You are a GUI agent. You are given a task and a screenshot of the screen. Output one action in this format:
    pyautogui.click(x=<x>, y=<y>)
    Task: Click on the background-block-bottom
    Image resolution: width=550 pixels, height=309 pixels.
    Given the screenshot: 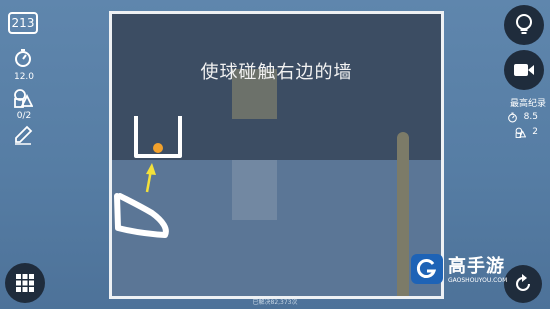 What is the action you would take?
    pyautogui.click(x=254, y=190)
    